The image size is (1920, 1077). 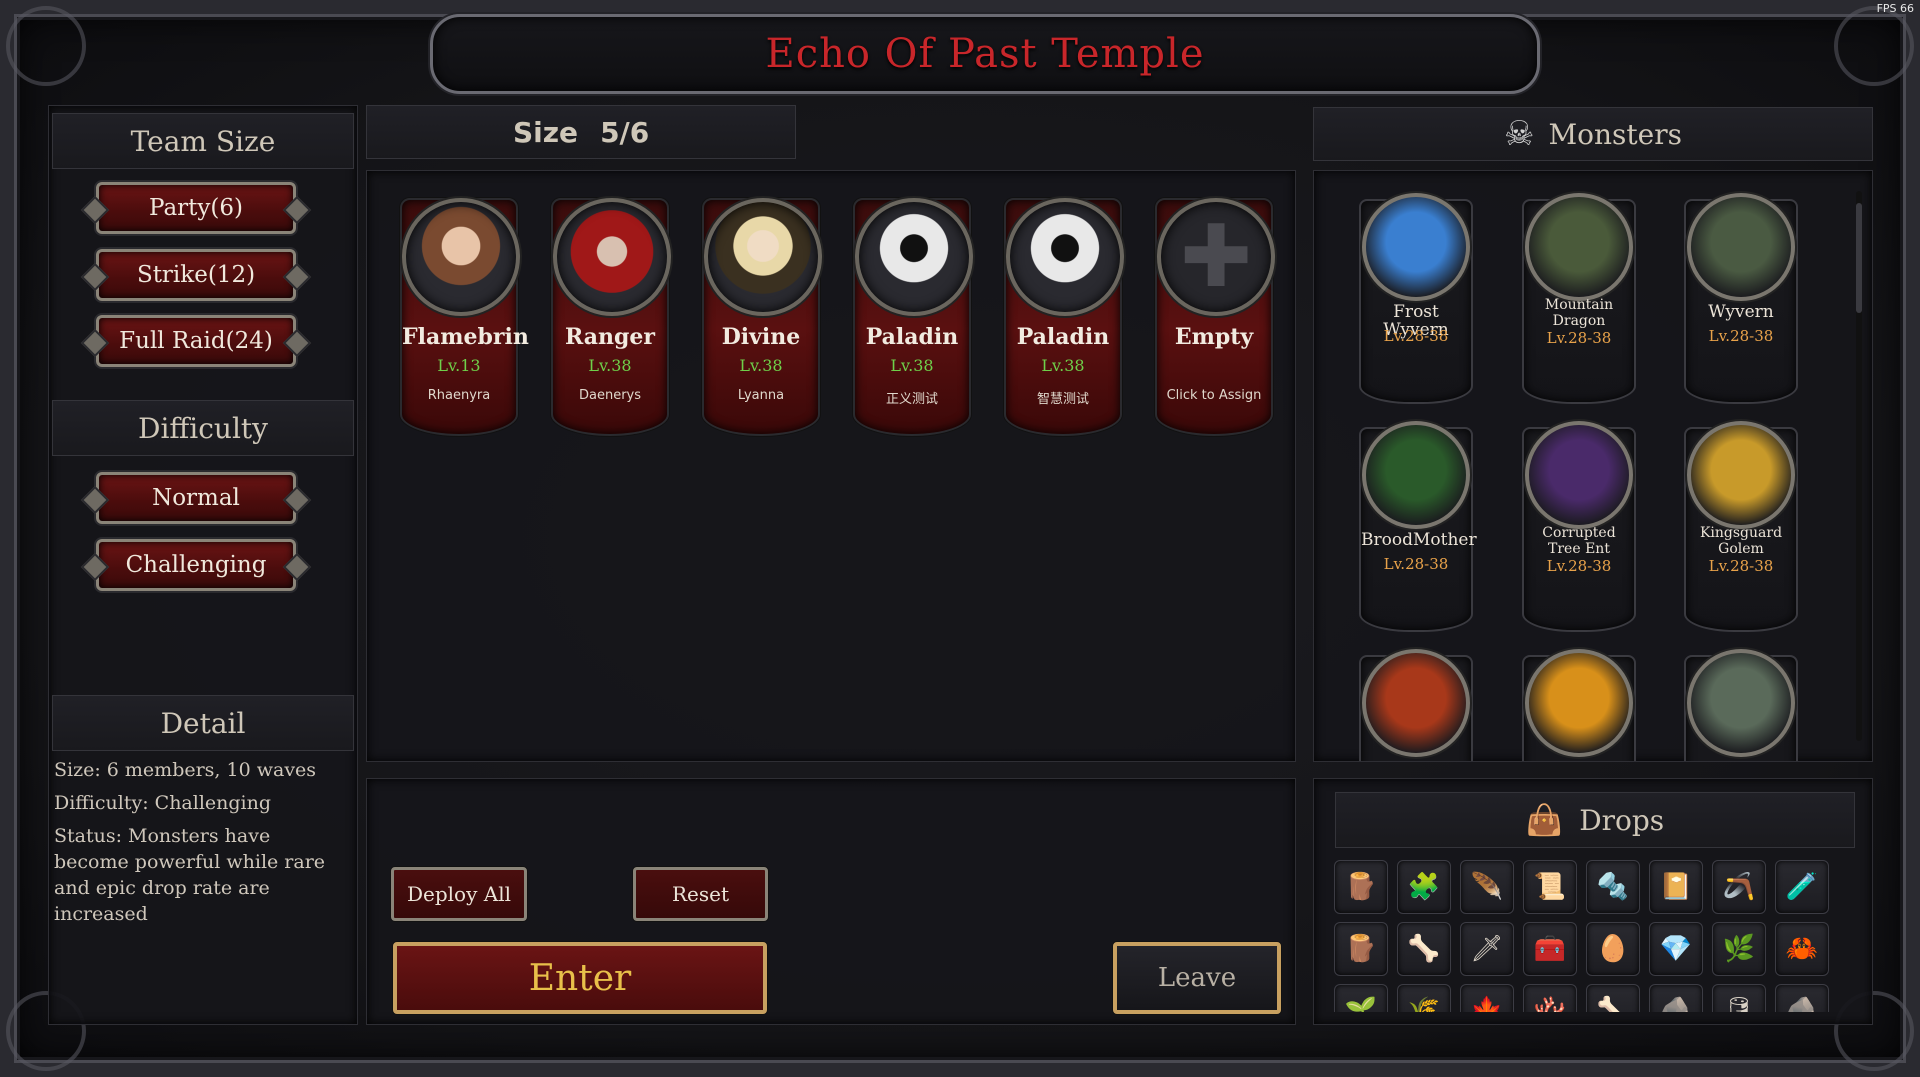 I want to click on drop-item-slot: 🪃, so click(x=1739, y=887).